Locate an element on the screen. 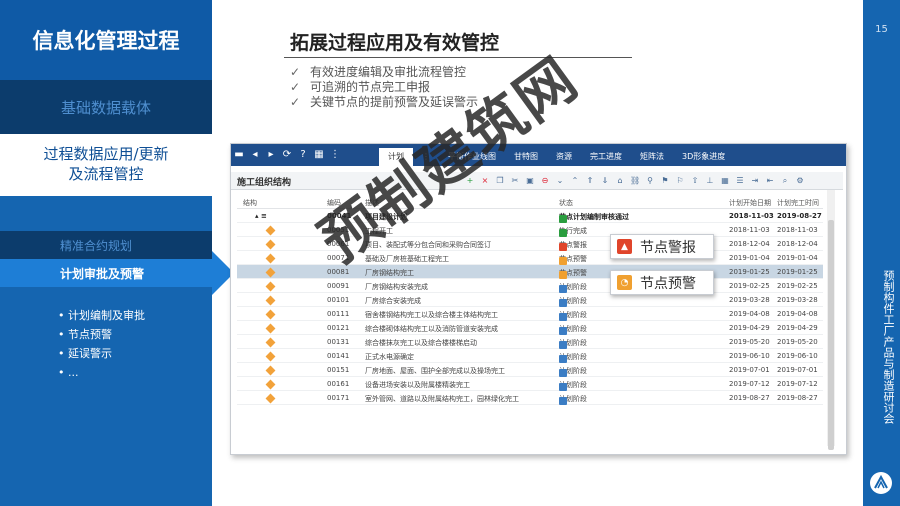  cell-code: 00161 is located at coordinates (338, 384).